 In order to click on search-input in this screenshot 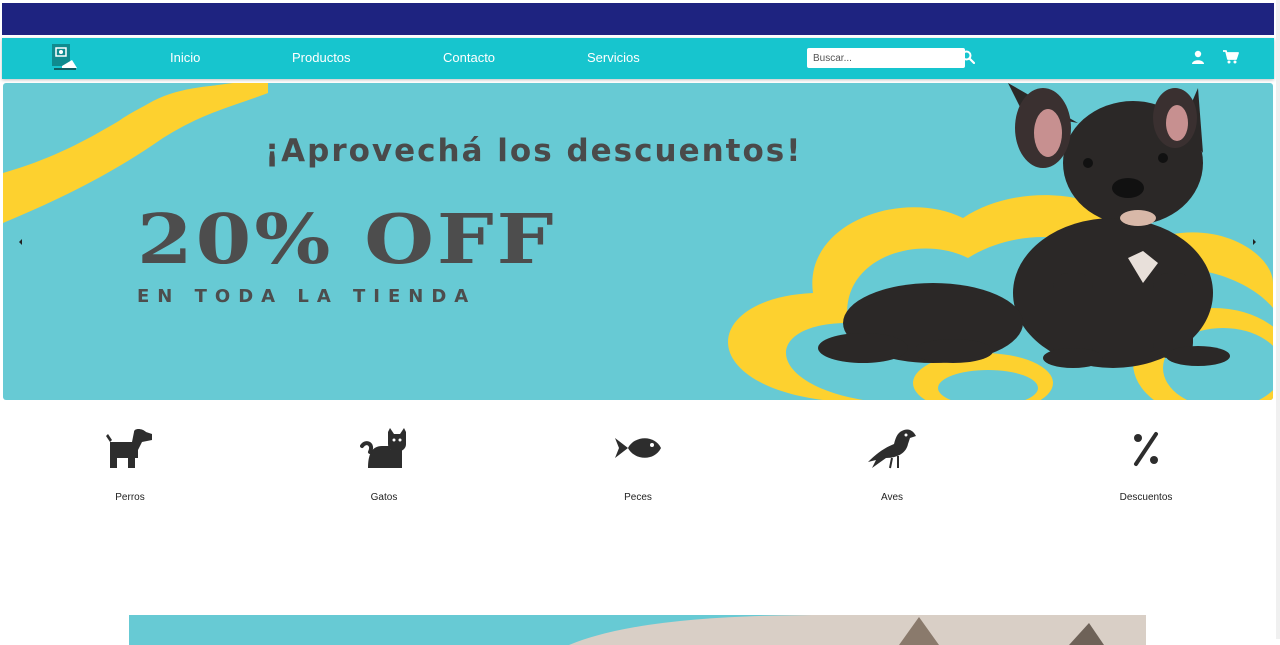, I will do `click(886, 58)`.